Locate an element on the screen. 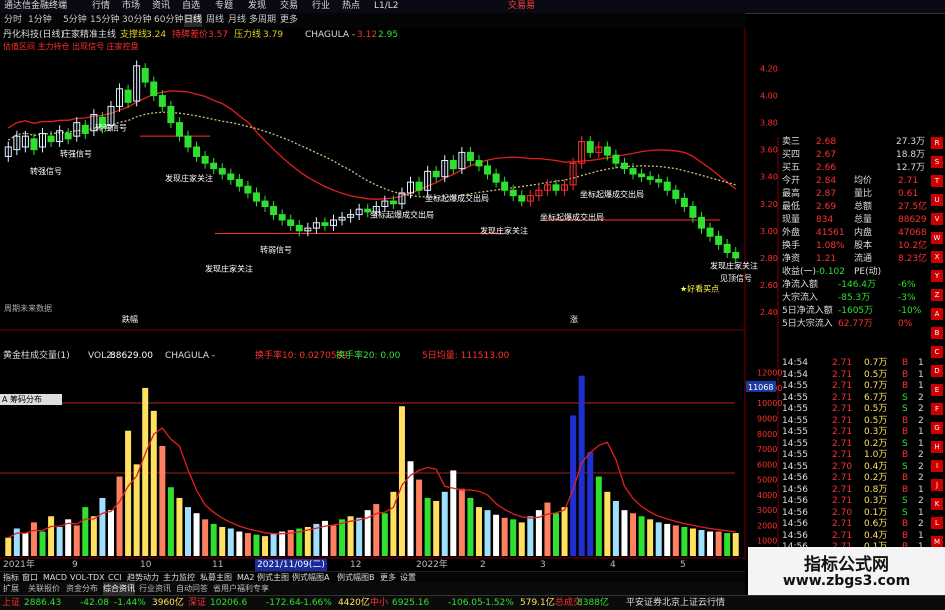 The width and height of the screenshot is (945, 610). side-button: C is located at coordinates (937, 352).